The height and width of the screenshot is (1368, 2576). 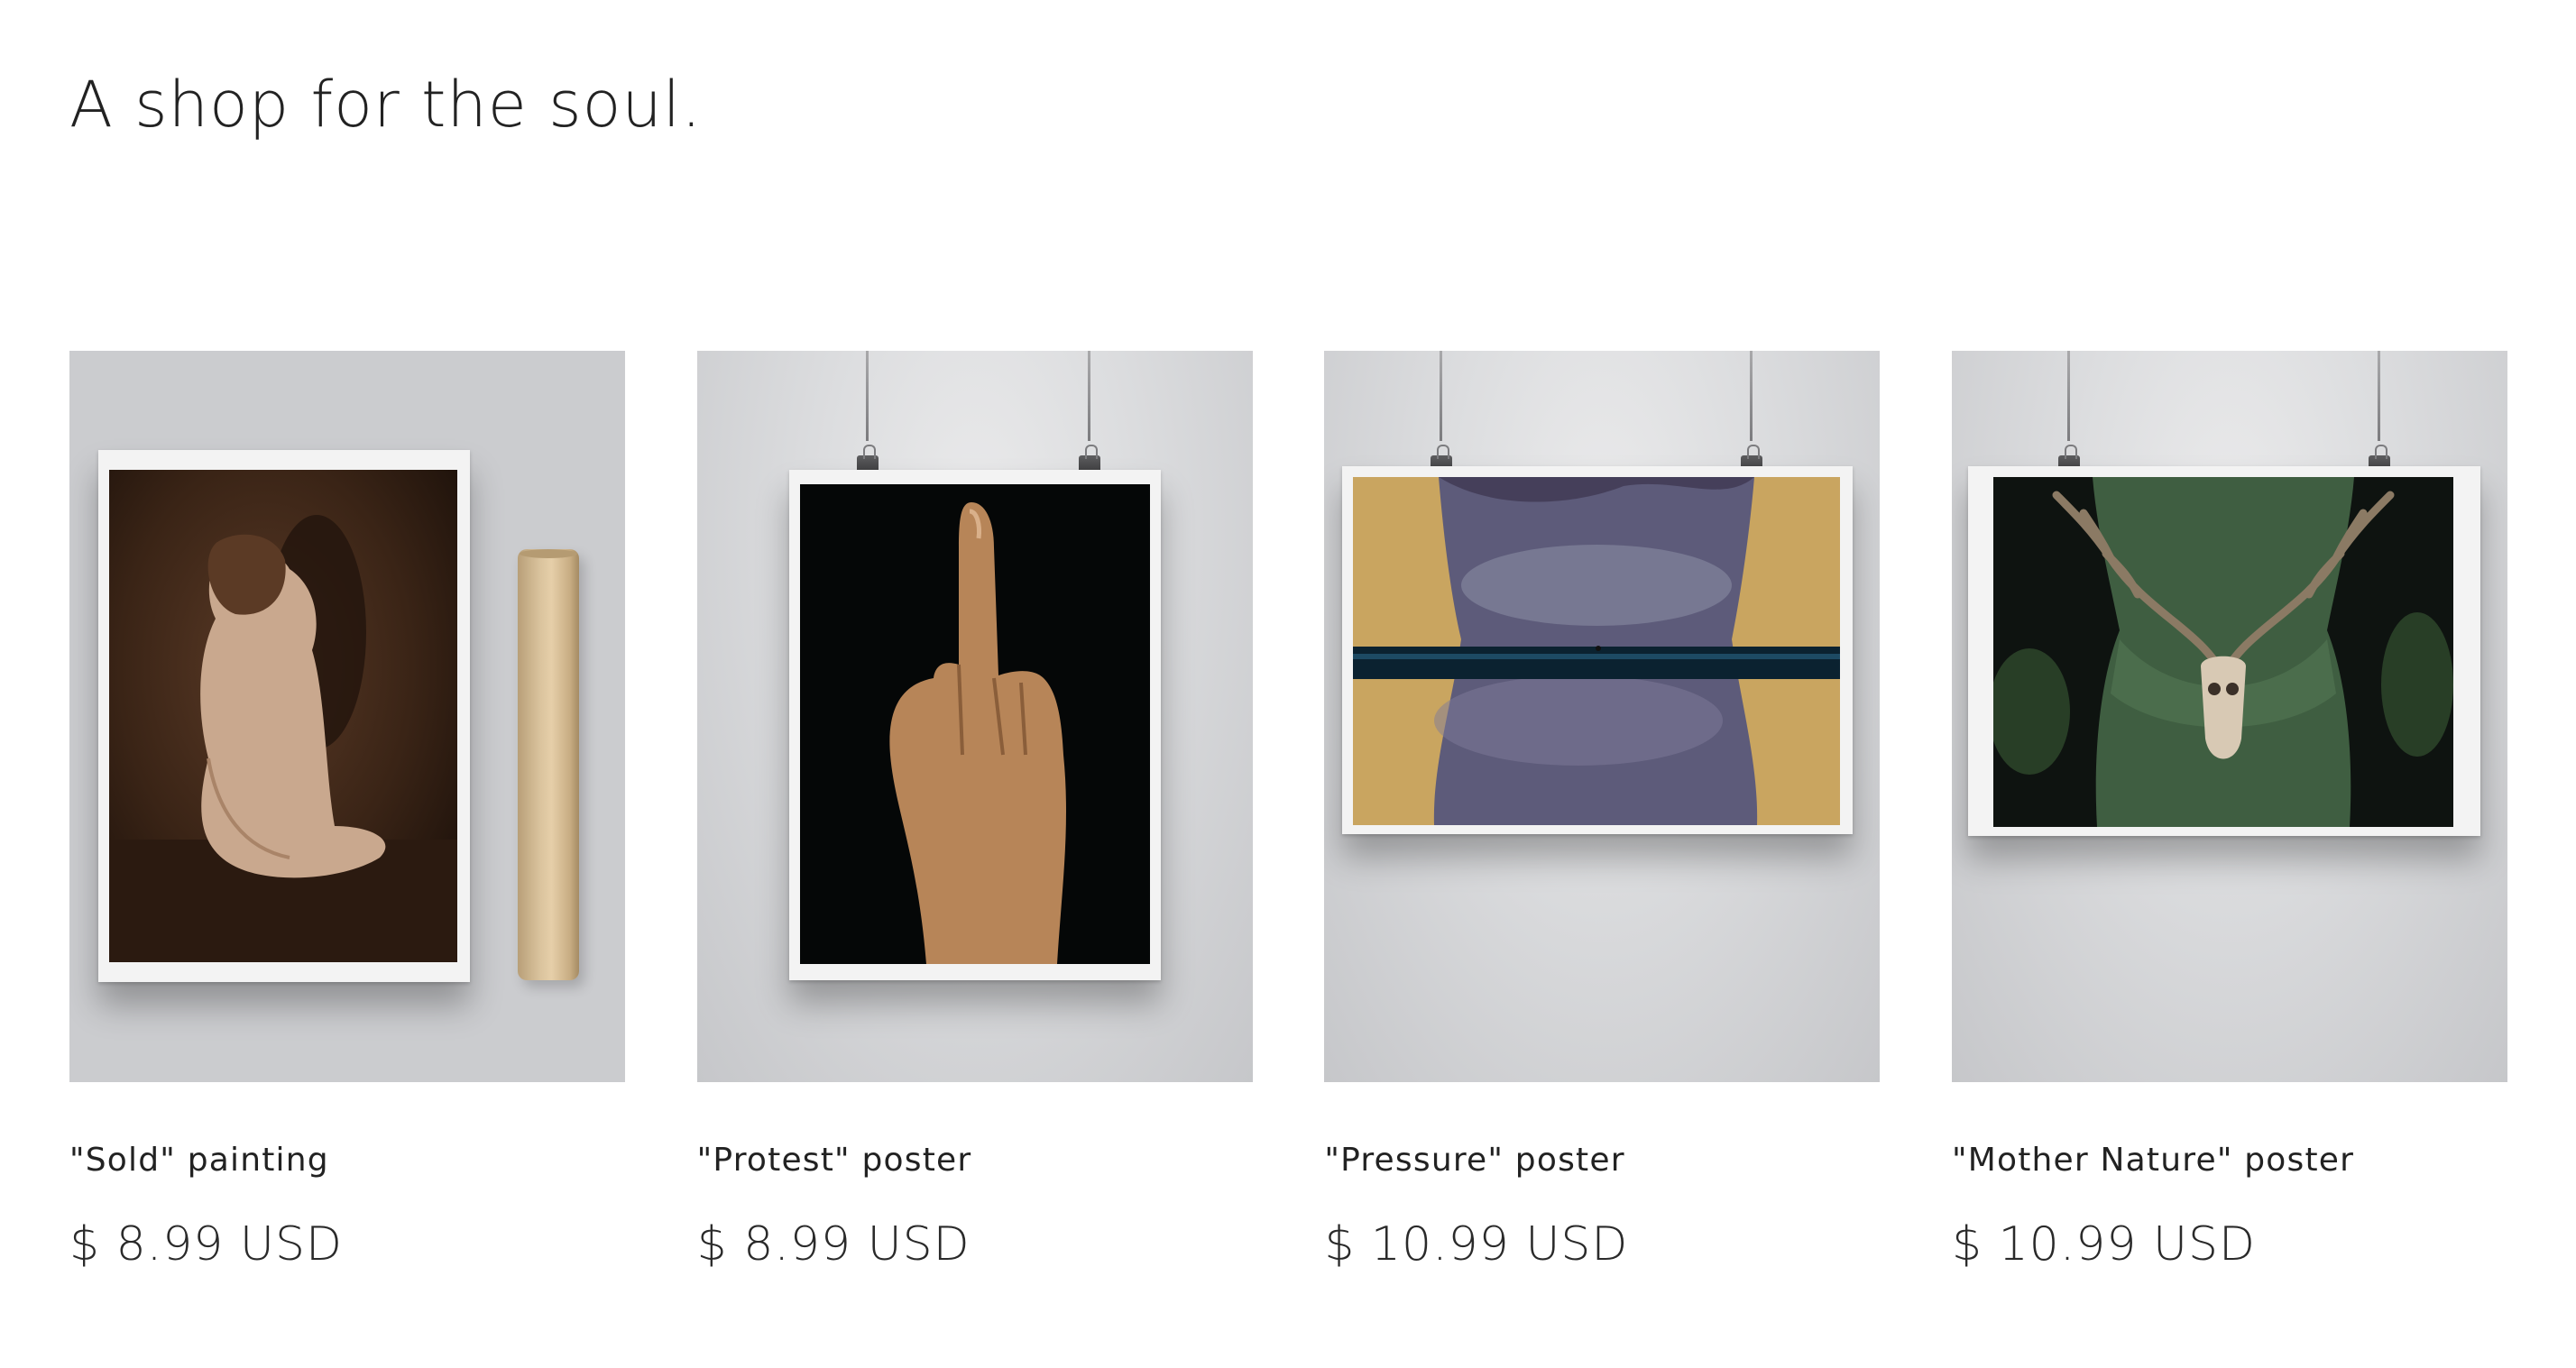 What do you see at coordinates (386, 105) in the screenshot?
I see `page-title: A shop for the soul.` at bounding box center [386, 105].